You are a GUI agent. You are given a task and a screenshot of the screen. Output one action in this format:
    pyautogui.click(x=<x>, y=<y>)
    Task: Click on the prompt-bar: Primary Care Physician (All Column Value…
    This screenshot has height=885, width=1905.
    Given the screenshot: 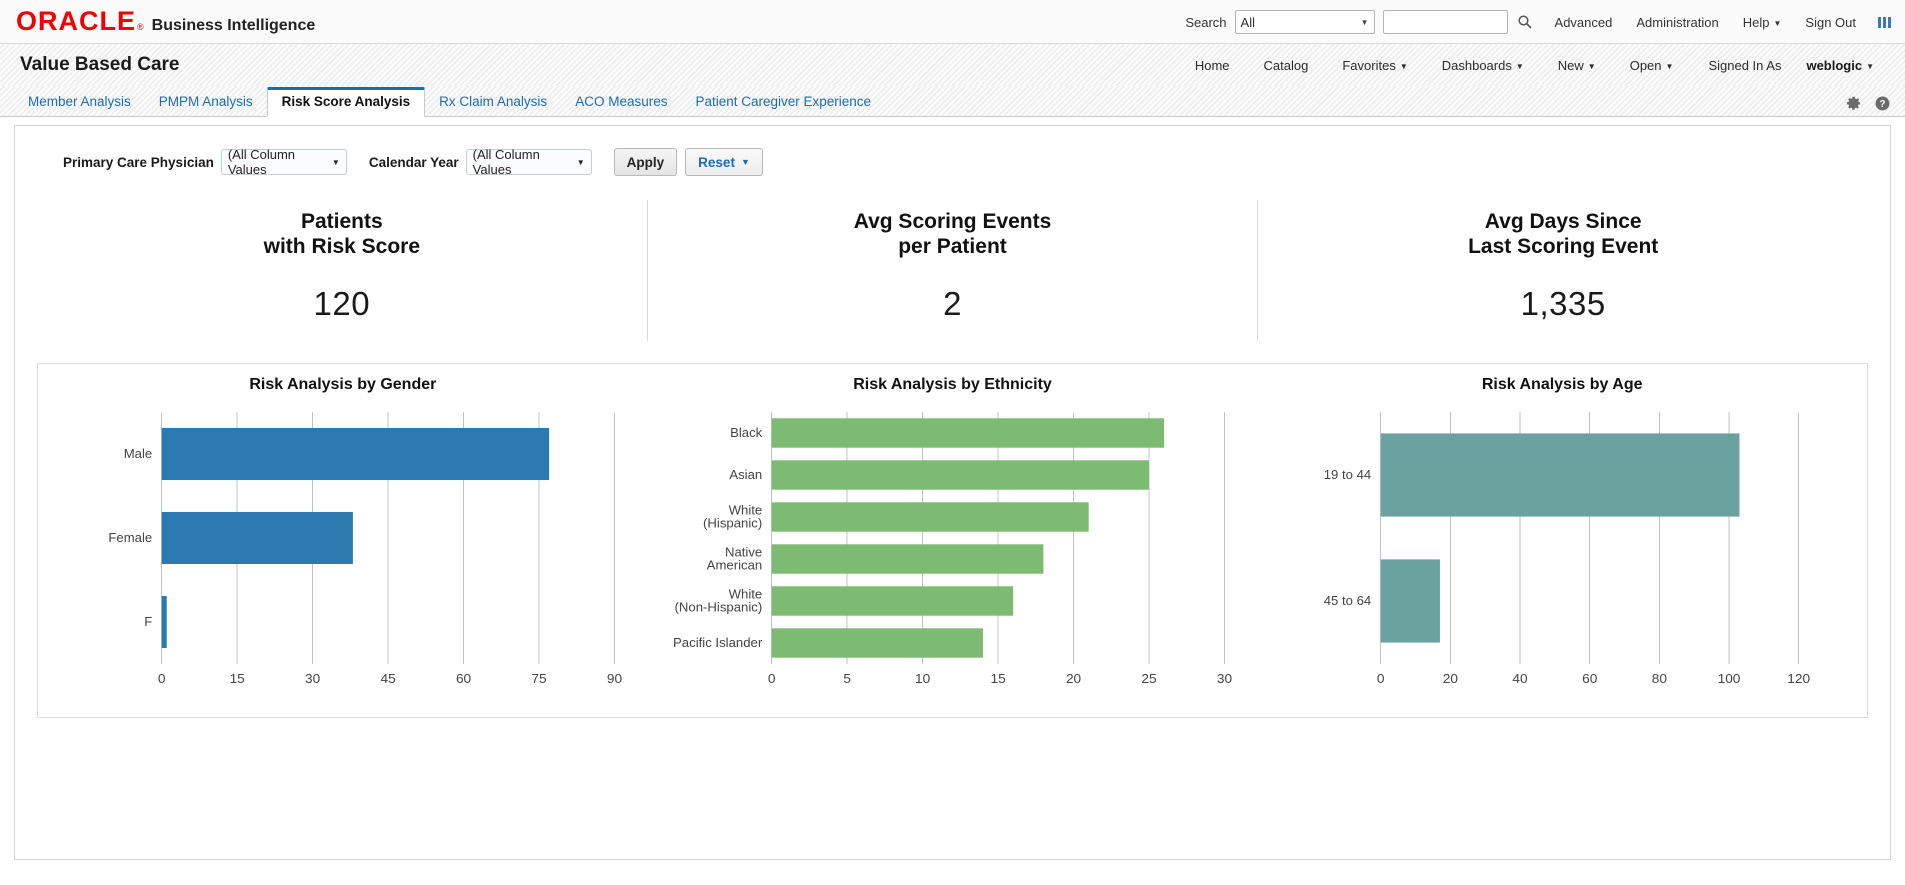 What is the action you would take?
    pyautogui.click(x=952, y=160)
    